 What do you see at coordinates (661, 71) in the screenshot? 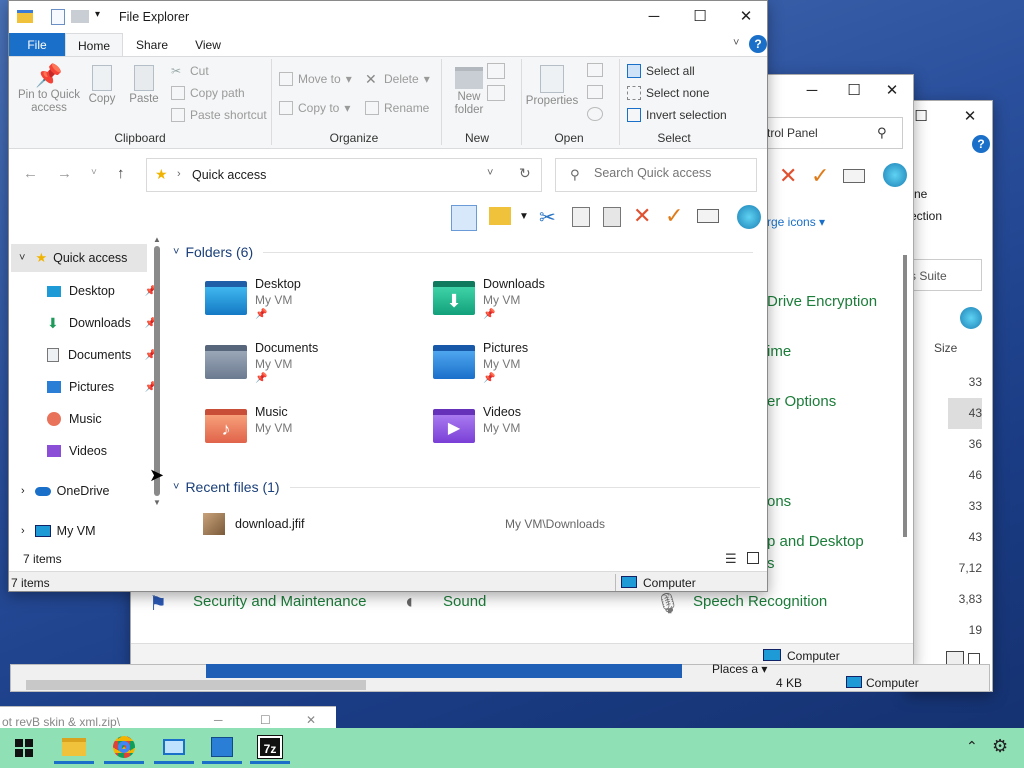
I see `select-all-button: Select all` at bounding box center [661, 71].